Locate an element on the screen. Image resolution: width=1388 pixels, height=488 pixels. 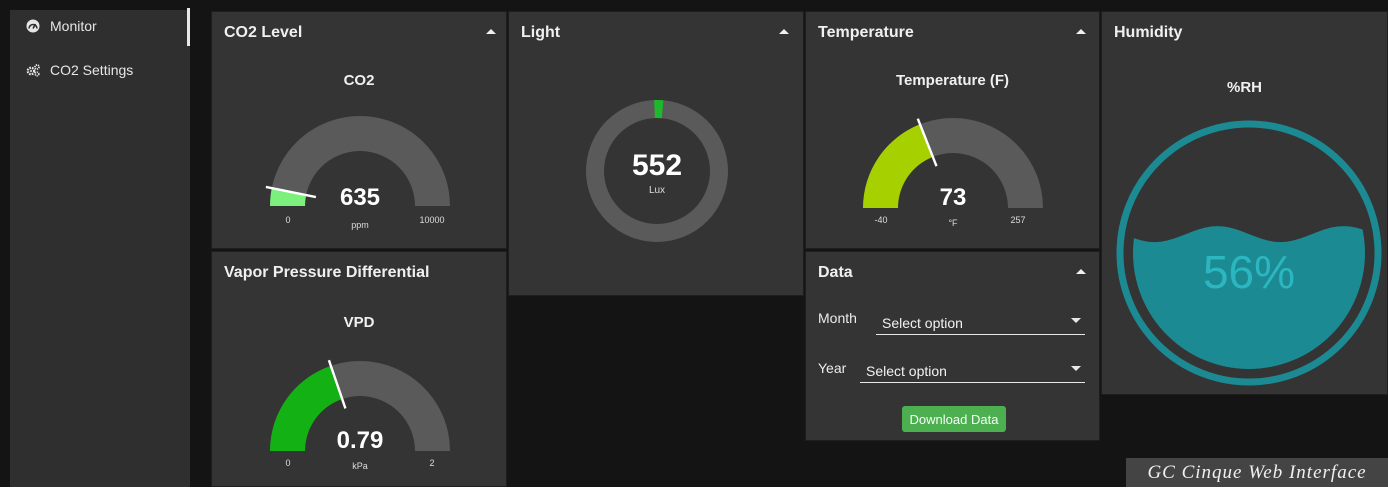
gauge-unit: ppm is located at coordinates (360, 225).